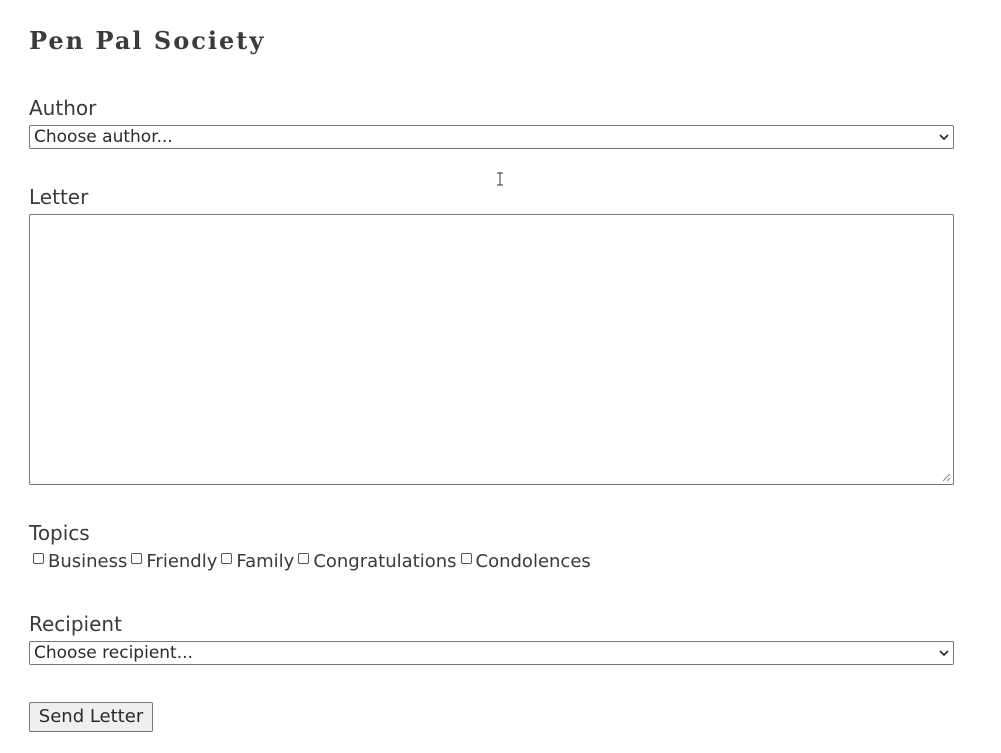 Image resolution: width=1001 pixels, height=753 pixels. What do you see at coordinates (137, 558) in the screenshot?
I see `topic-friendly-checkbox` at bounding box center [137, 558].